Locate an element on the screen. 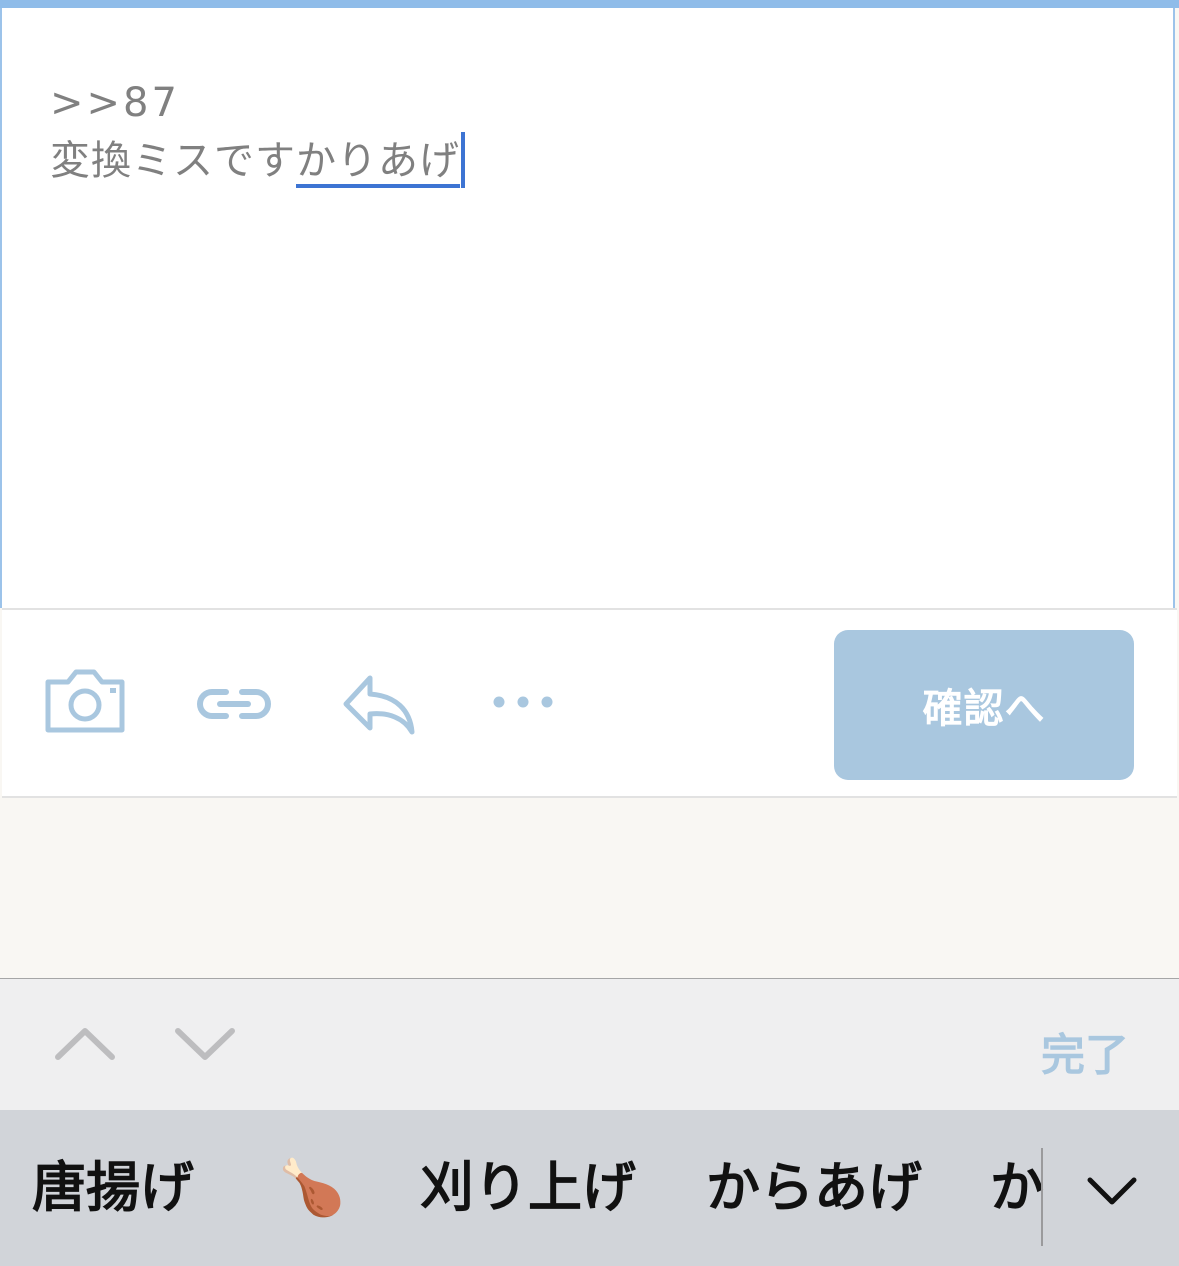  text-caret is located at coordinates (463, 160).